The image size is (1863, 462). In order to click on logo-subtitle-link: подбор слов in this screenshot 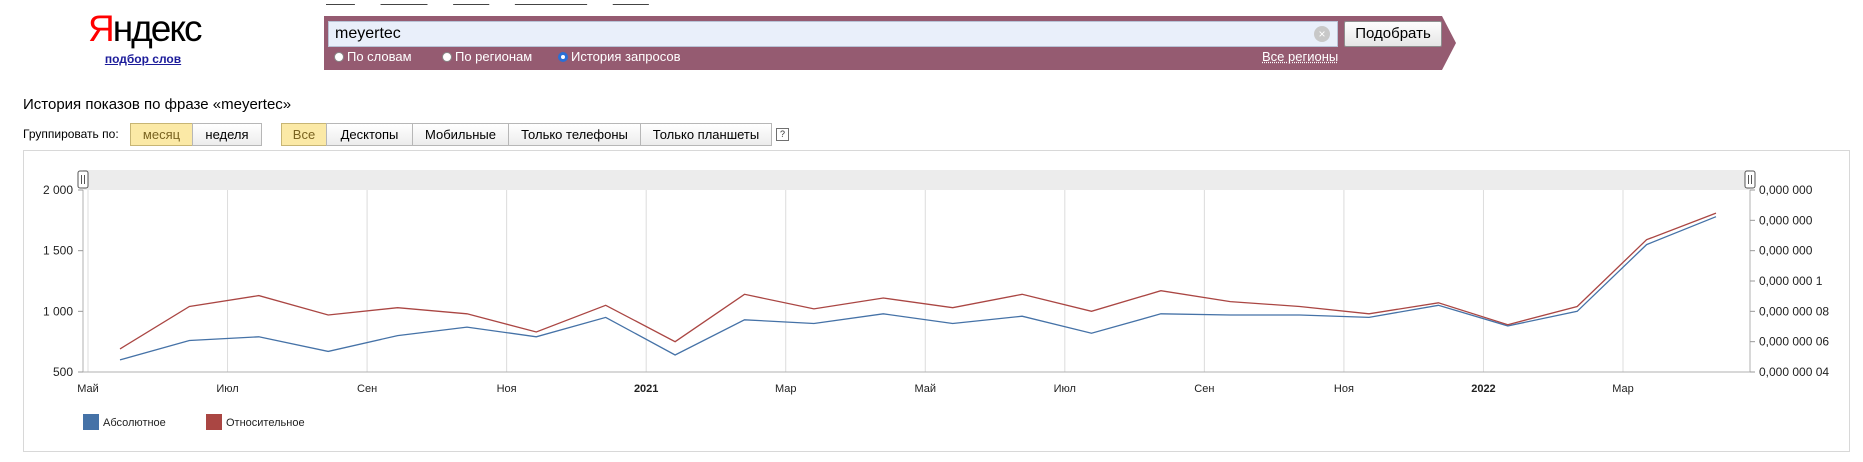, I will do `click(143, 59)`.